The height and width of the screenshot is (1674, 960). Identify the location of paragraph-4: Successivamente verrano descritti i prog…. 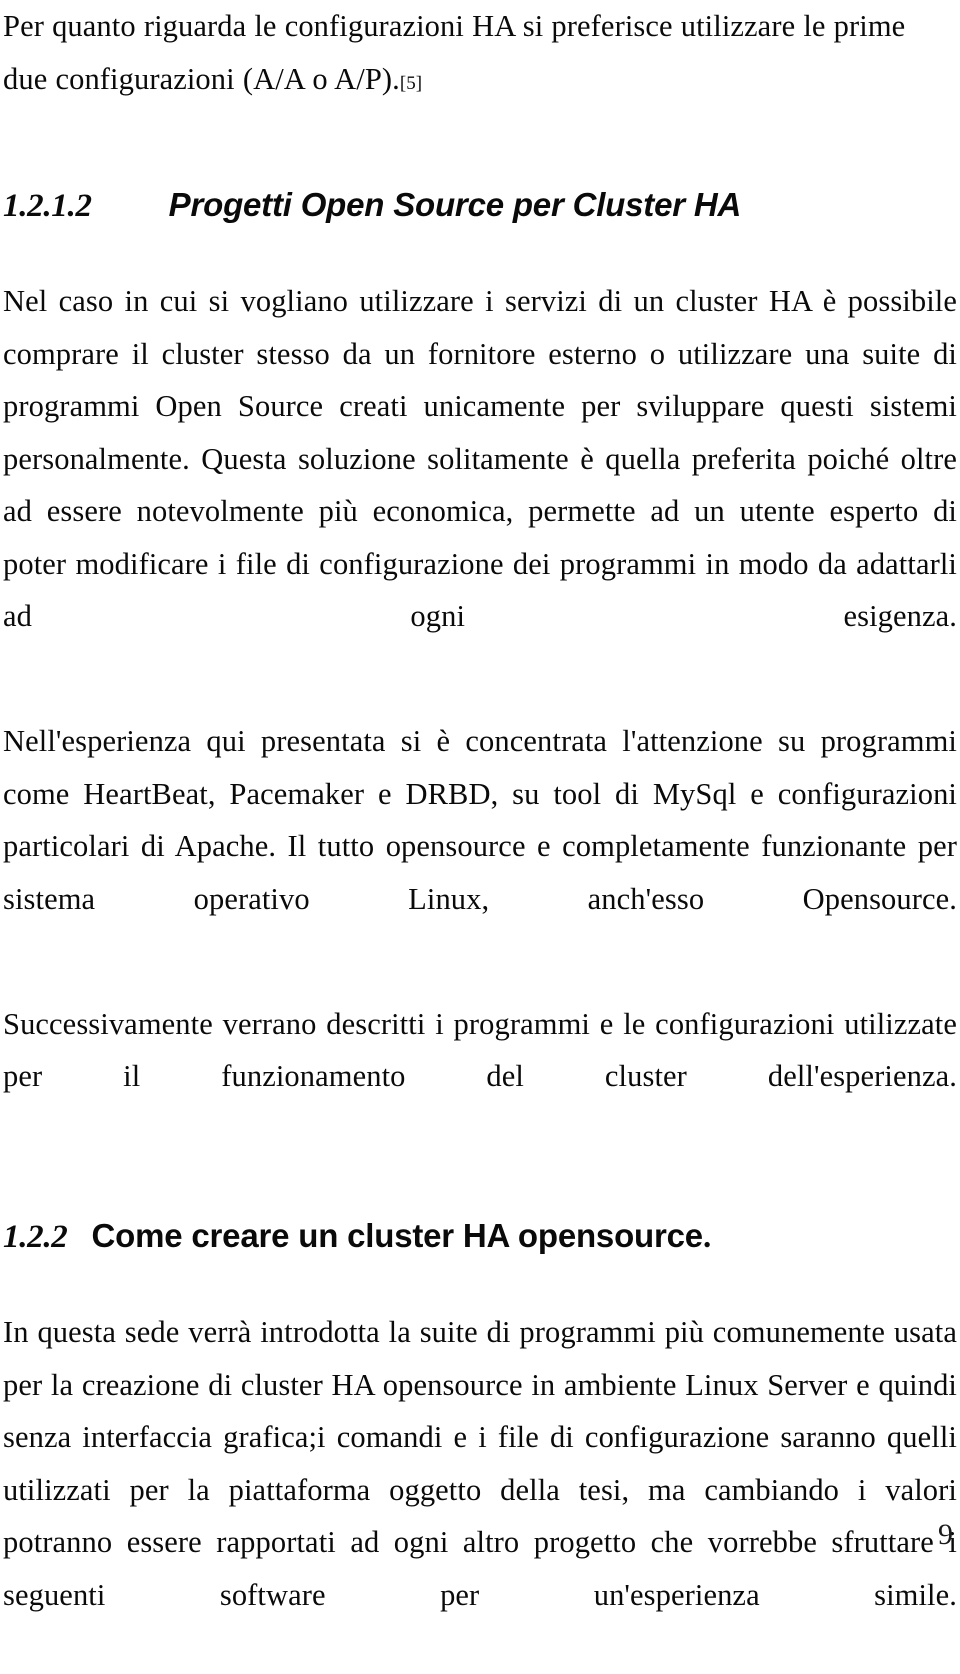
(480, 1050).